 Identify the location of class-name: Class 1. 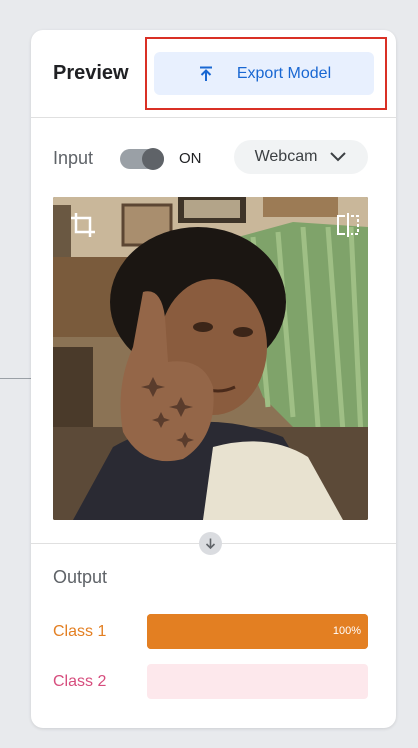
(80, 631).